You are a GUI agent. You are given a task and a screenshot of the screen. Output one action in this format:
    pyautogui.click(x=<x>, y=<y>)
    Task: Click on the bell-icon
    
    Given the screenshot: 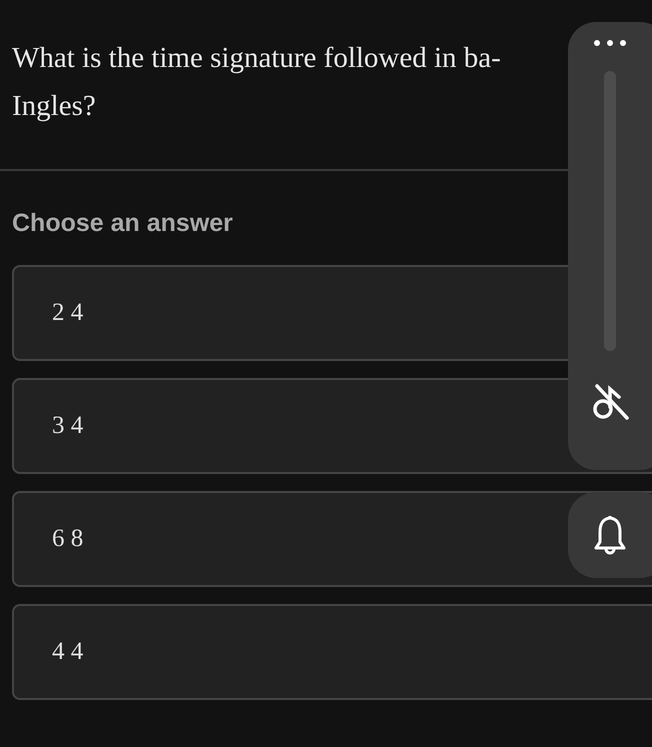 What is the action you would take?
    pyautogui.click(x=610, y=535)
    